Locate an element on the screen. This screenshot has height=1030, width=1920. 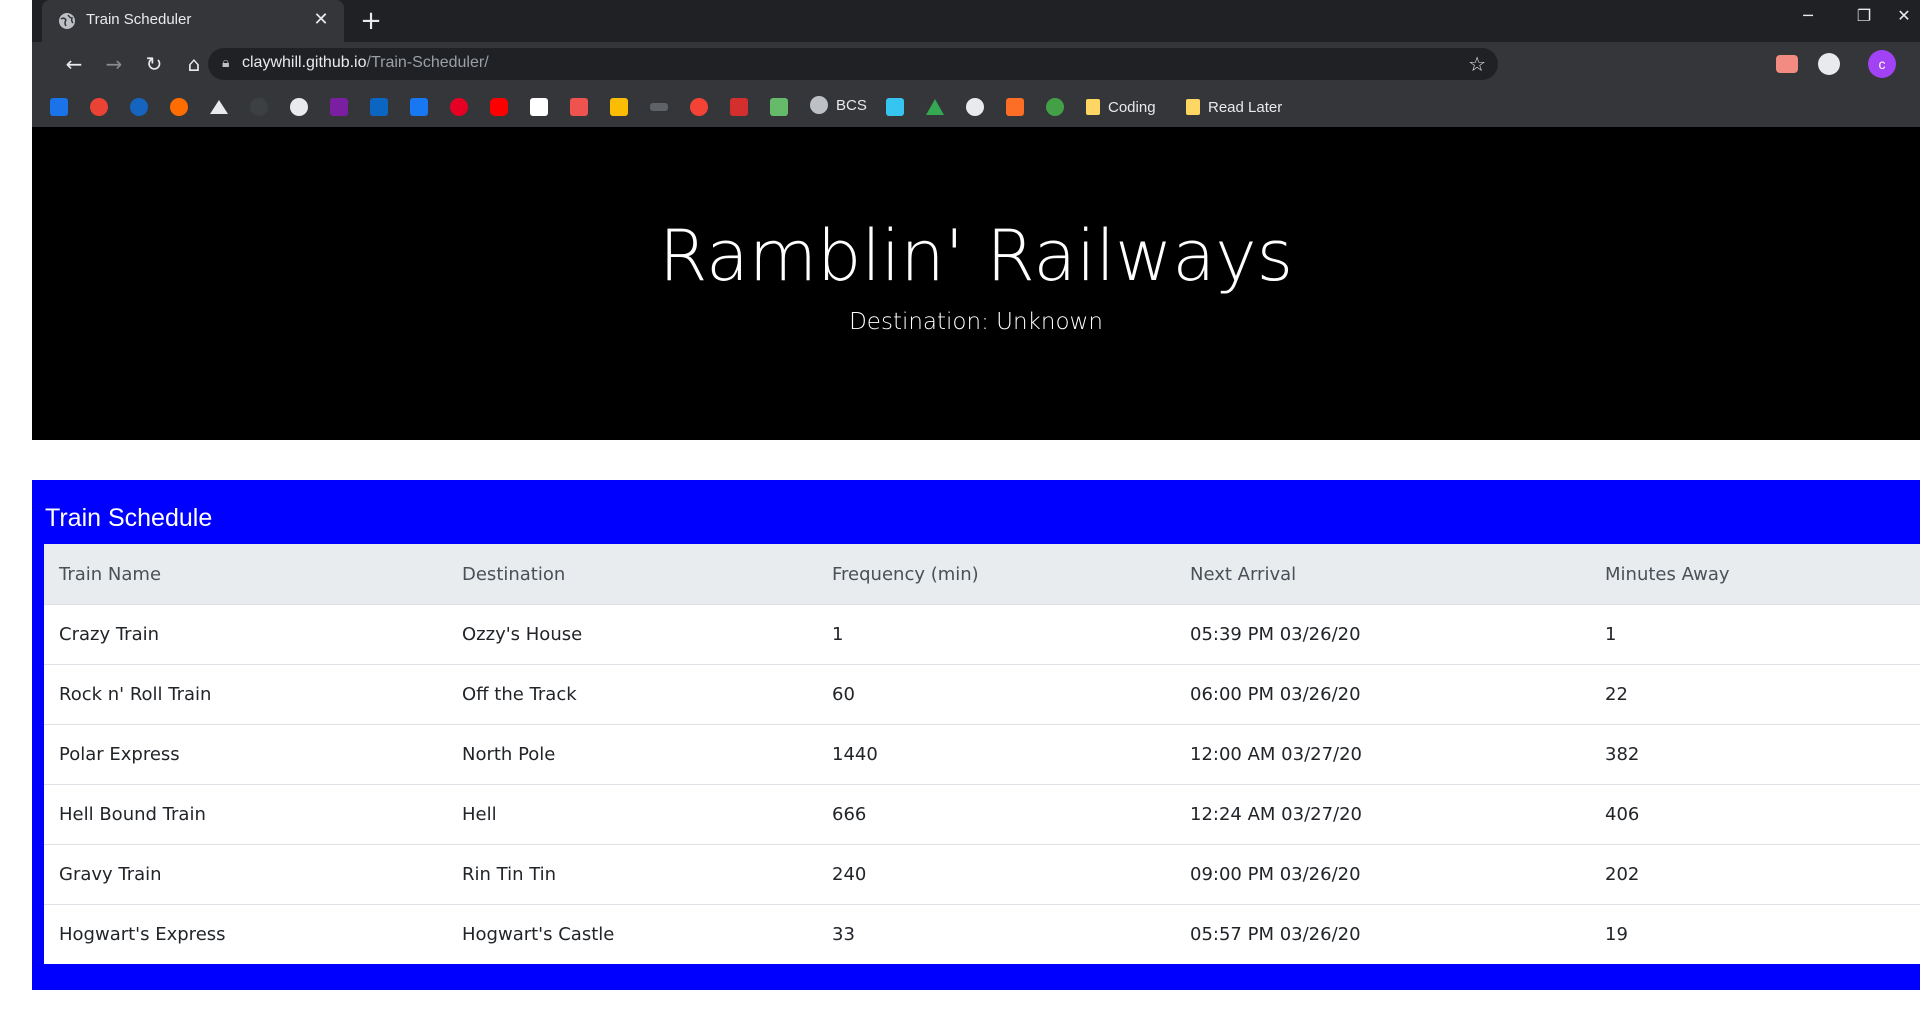
linkedin-icon is located at coordinates (379, 107).